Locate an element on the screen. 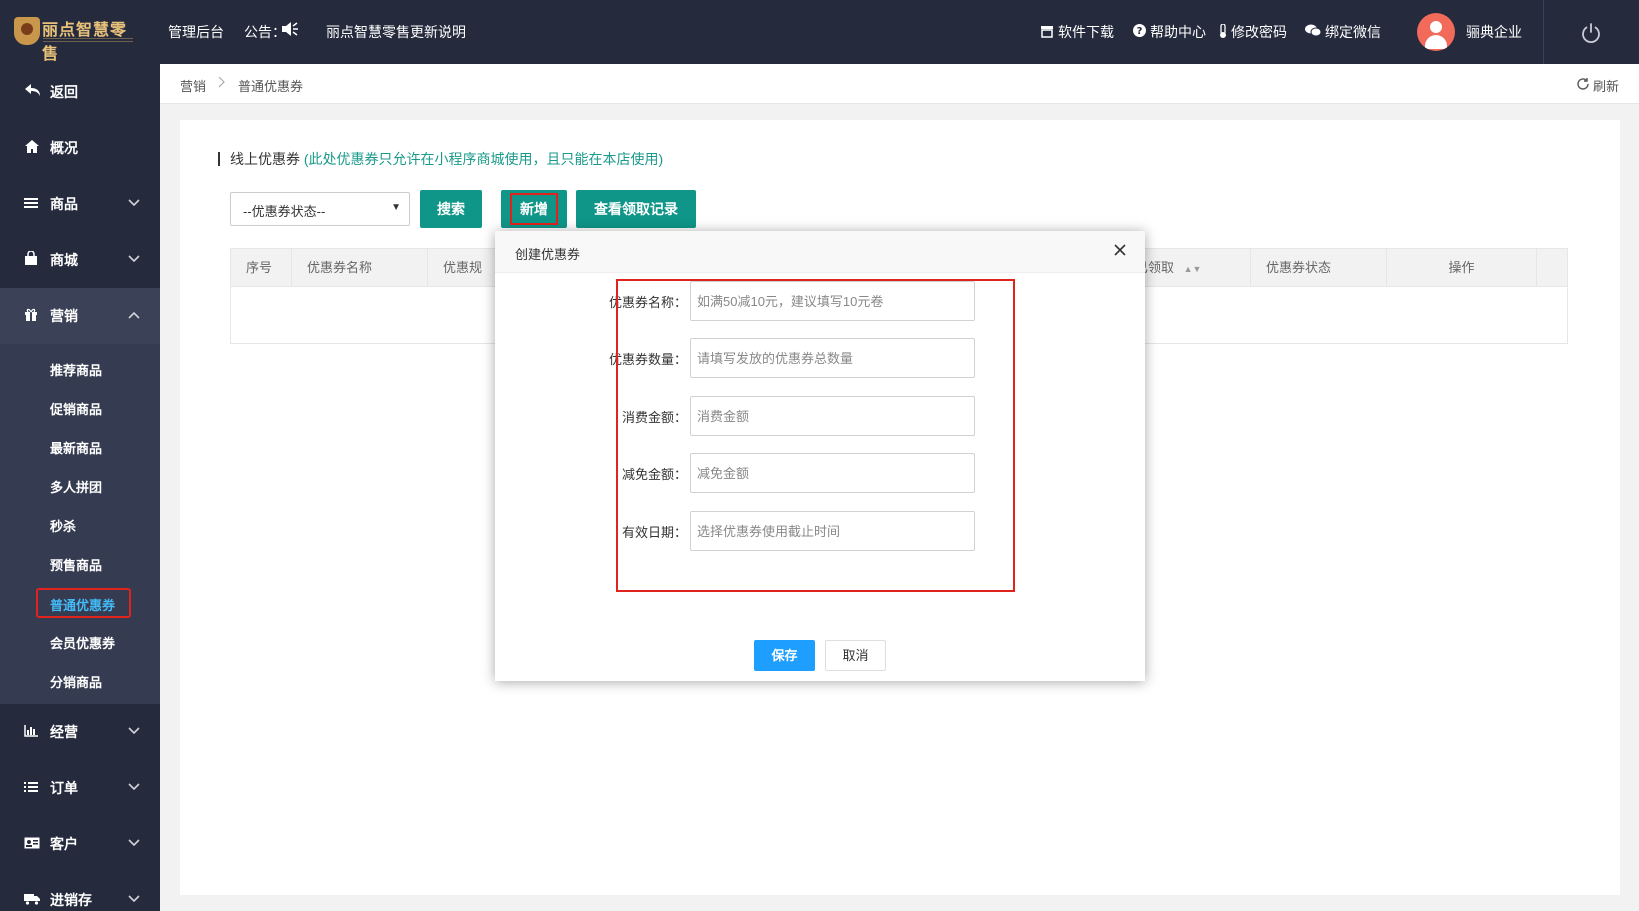  section-title-text: 线上优惠券 is located at coordinates (265, 159).